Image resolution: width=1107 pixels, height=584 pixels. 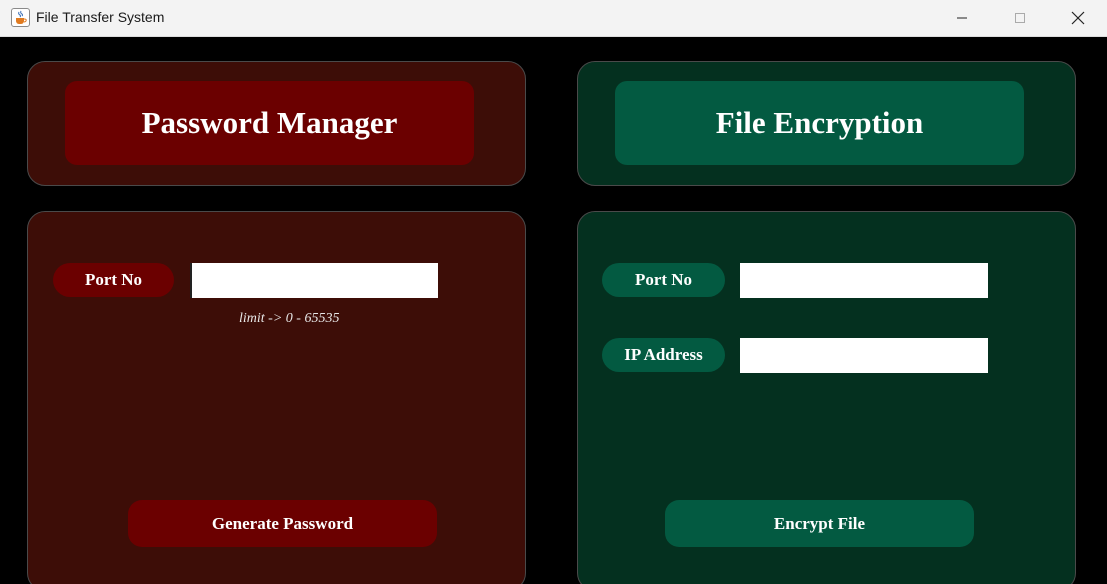 I want to click on close-button, so click(x=1078, y=18).